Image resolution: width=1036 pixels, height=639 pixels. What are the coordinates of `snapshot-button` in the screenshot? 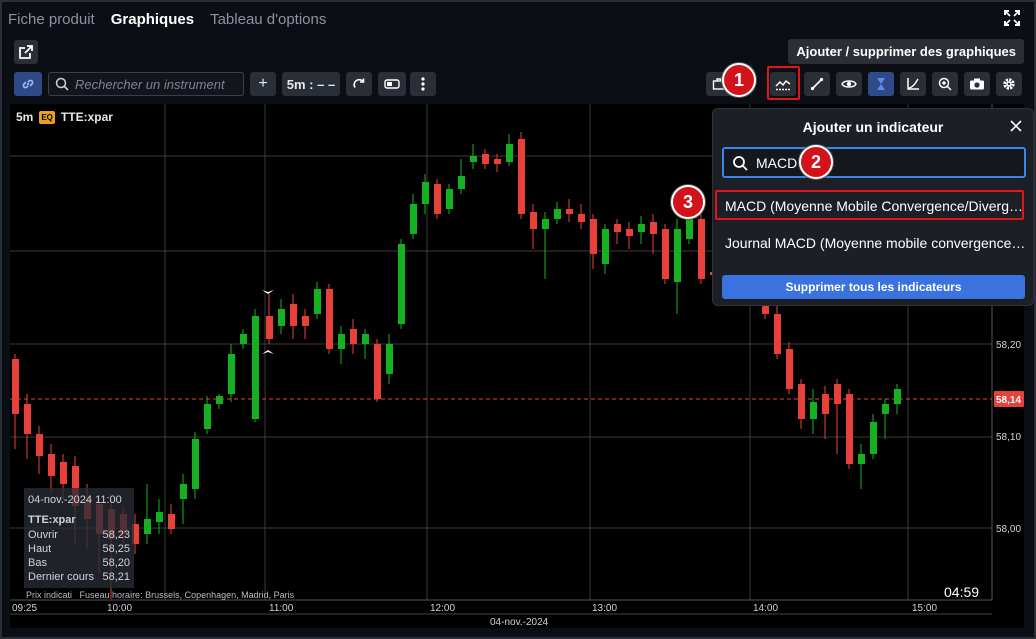 It's located at (977, 84).